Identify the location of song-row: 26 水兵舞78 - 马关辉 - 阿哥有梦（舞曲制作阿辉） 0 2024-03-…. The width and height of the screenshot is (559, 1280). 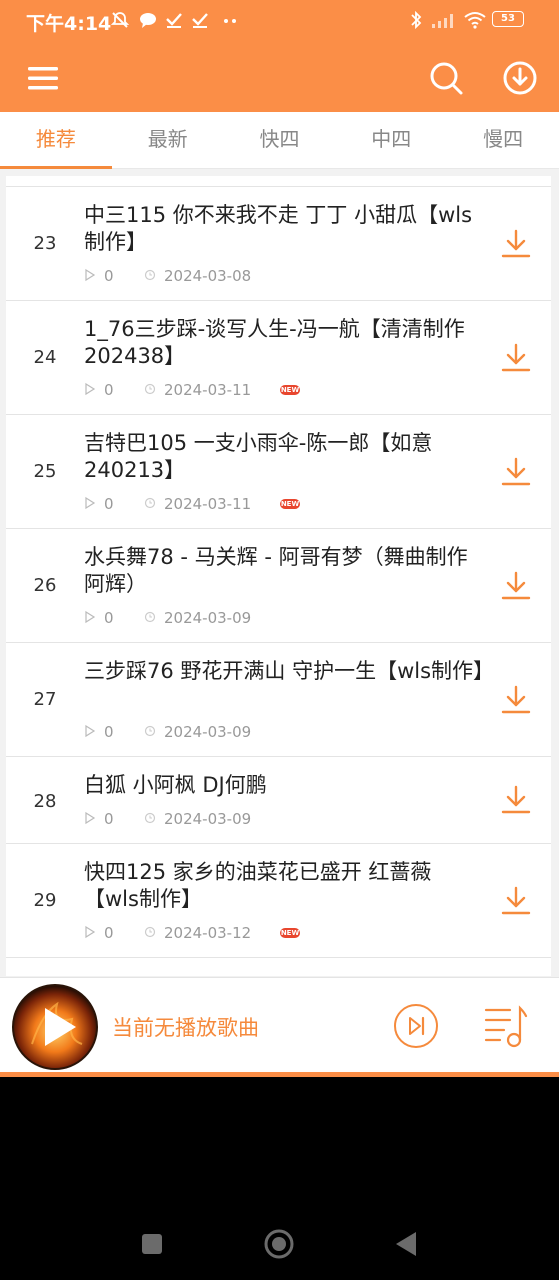
(278, 586).